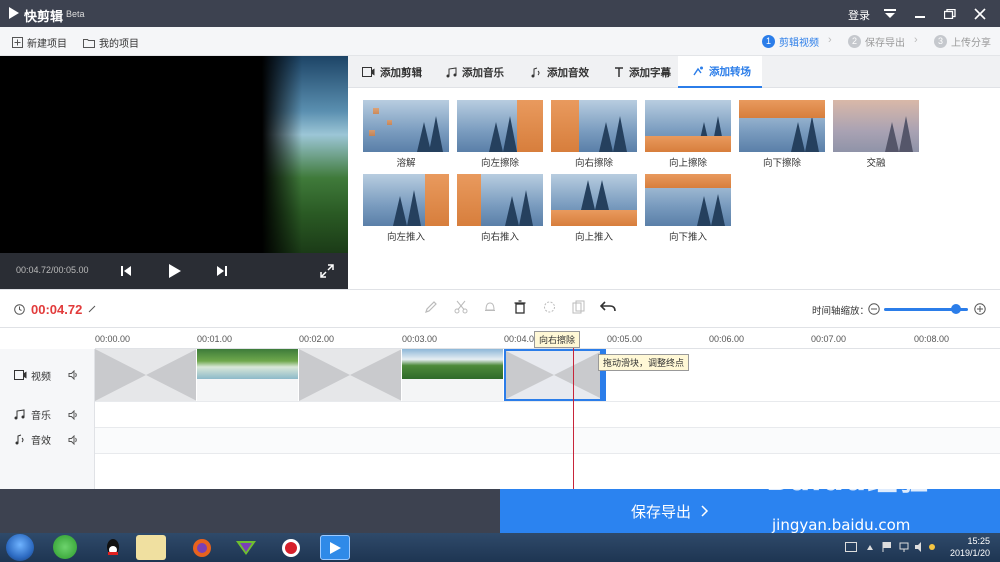 The height and width of the screenshot is (562, 1000). Describe the element at coordinates (916, 40) in the screenshot. I see `chevron-right-icon: ›` at that location.